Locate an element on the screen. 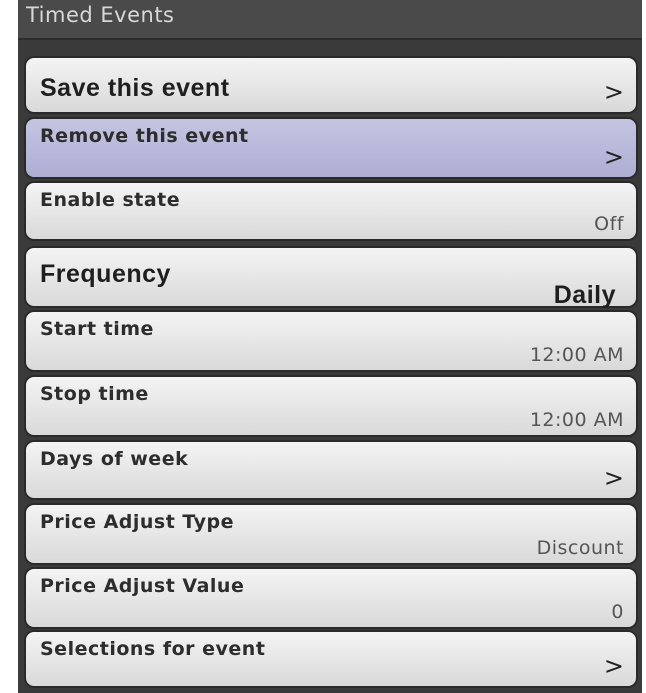  frequency-value: Daily is located at coordinates (584, 295).